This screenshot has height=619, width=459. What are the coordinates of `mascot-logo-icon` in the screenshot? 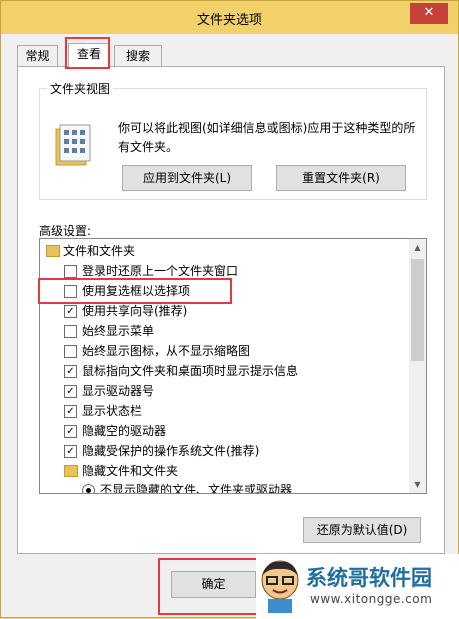 It's located at (280, 586).